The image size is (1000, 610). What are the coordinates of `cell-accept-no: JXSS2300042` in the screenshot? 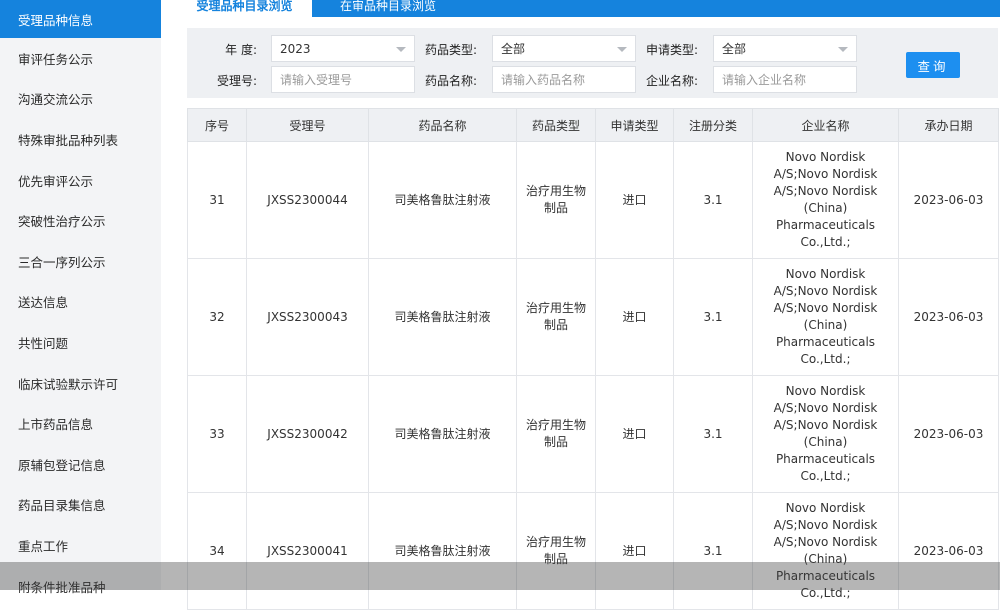 It's located at (307, 434).